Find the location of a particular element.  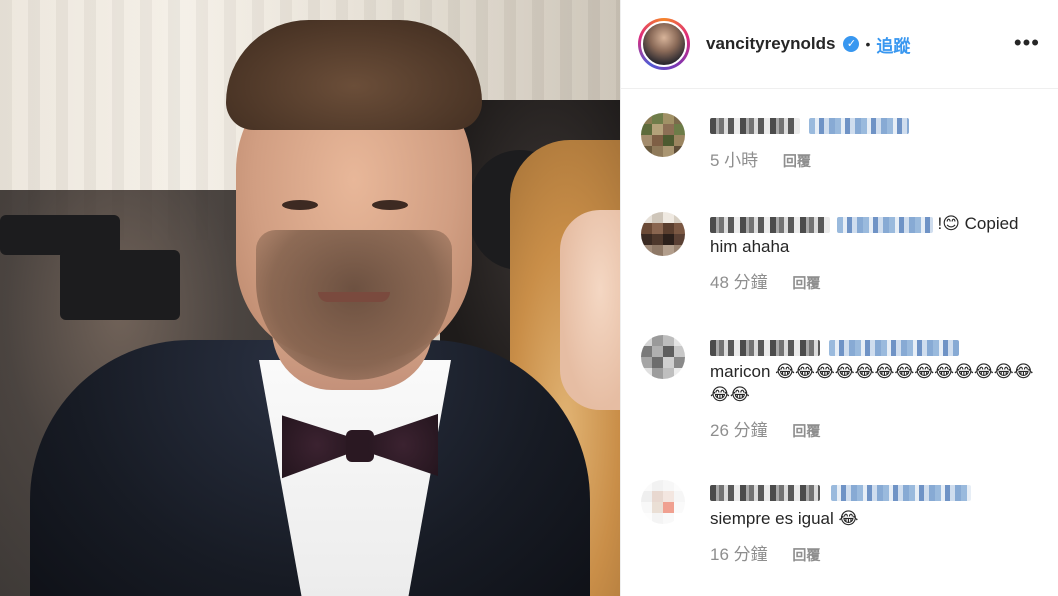

comment-timestamp: 26 分鐘 is located at coordinates (739, 430).